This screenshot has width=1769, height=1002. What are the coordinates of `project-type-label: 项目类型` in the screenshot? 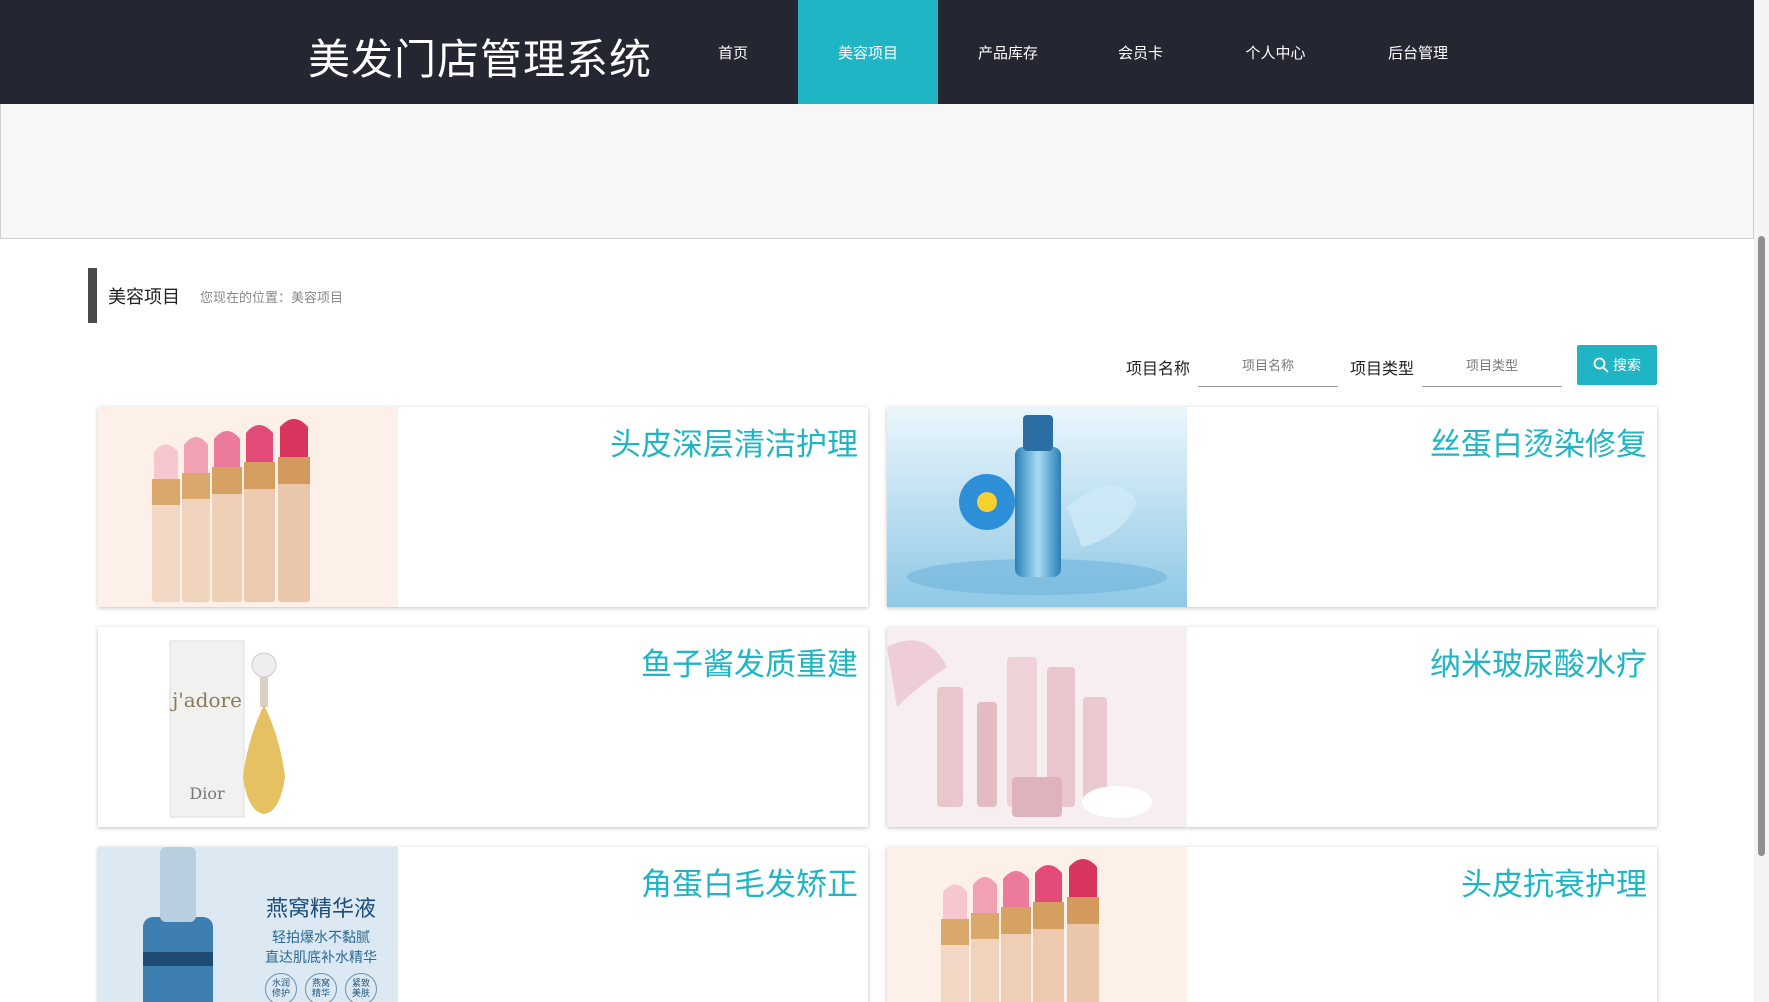 It's located at (1382, 368).